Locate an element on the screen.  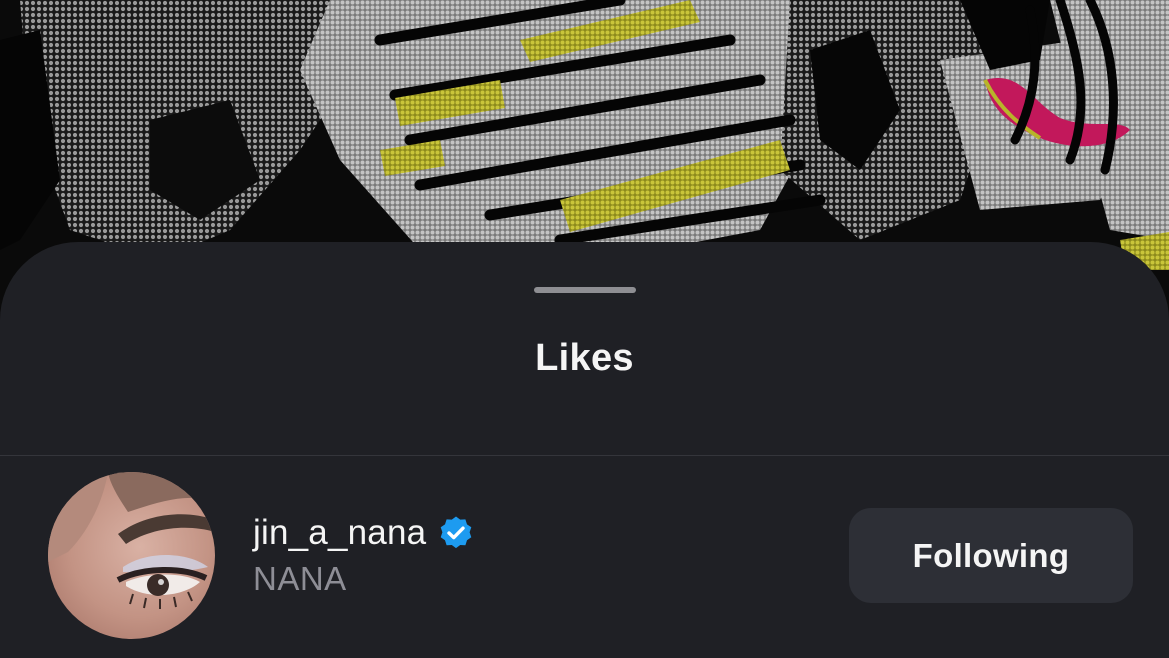
username-line: jin_a_nana is located at coordinates (363, 533).